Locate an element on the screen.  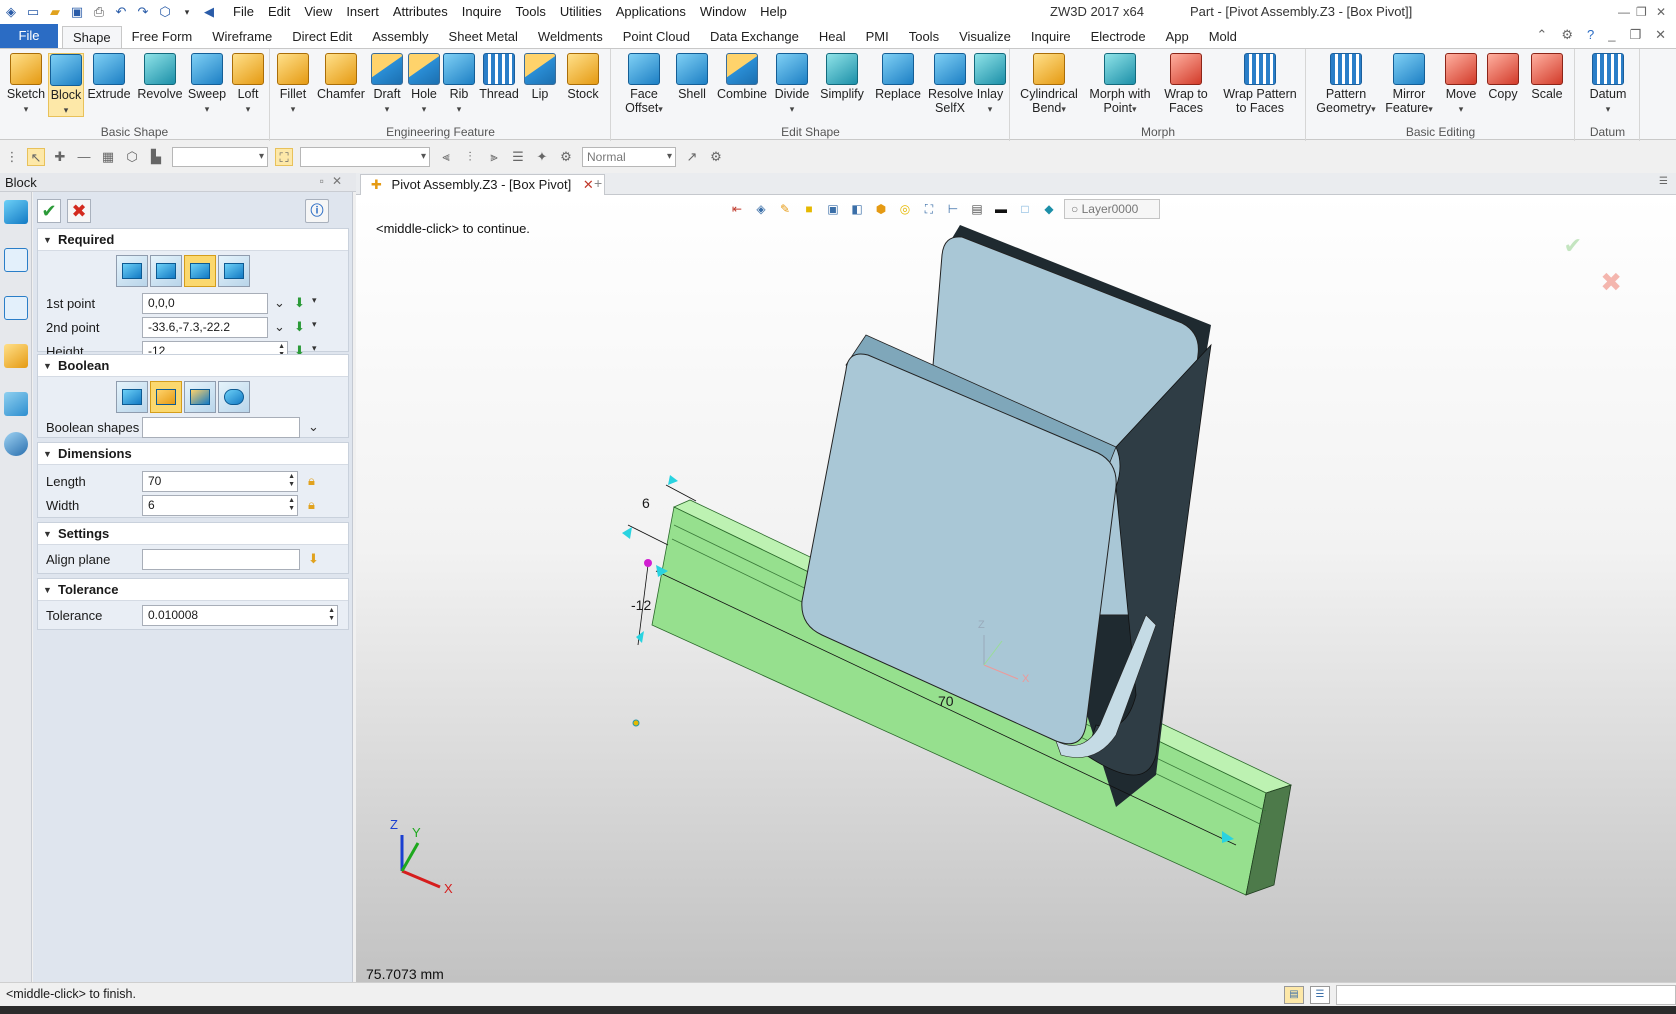
tab-pmi: PMI is located at coordinates (877, 37).